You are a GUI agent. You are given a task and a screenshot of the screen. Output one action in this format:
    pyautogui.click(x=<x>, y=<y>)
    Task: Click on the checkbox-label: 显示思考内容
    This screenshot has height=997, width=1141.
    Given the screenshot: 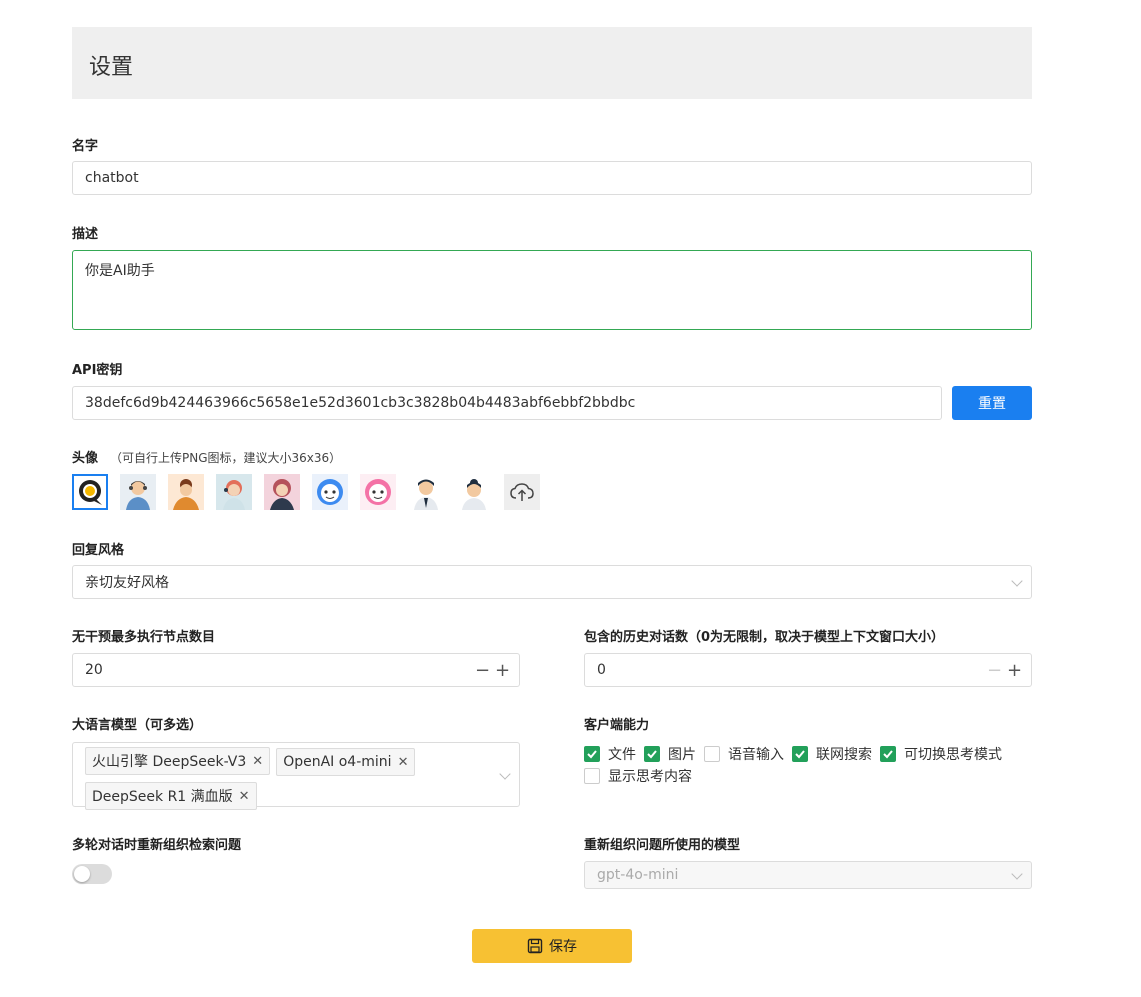 What is the action you would take?
    pyautogui.click(x=650, y=777)
    